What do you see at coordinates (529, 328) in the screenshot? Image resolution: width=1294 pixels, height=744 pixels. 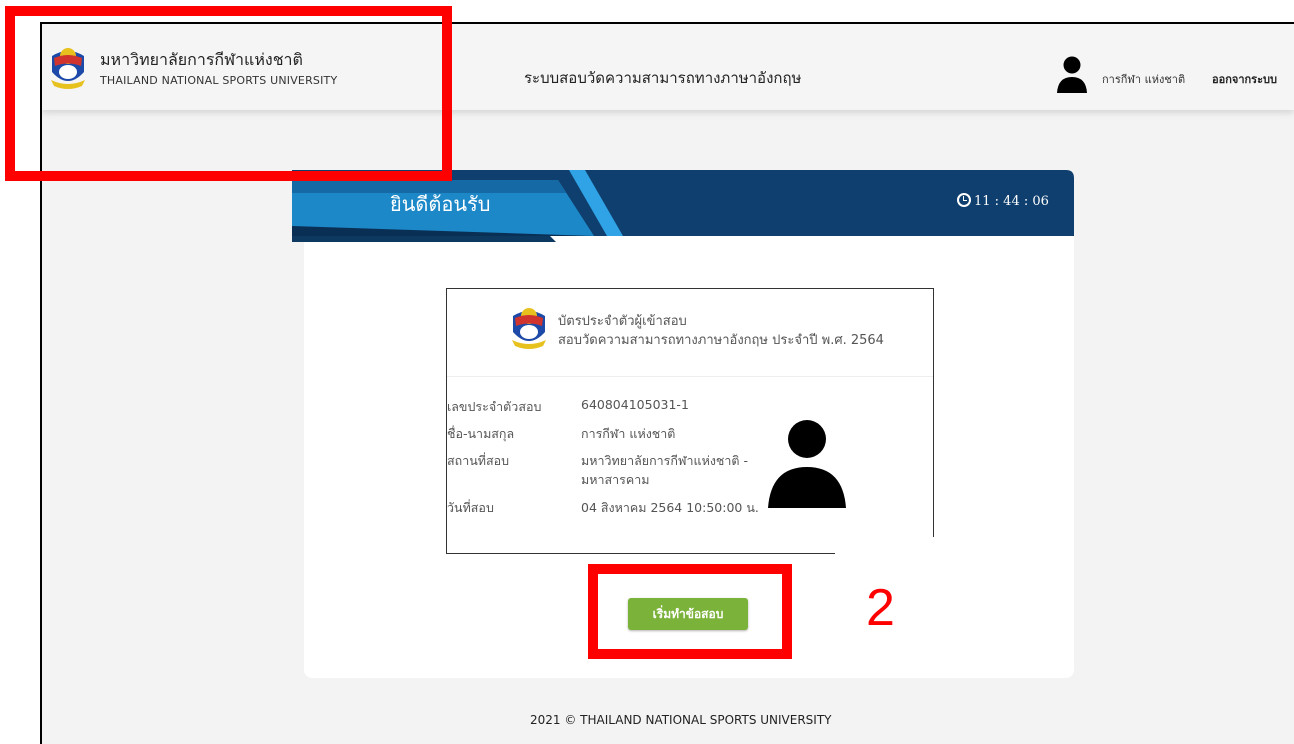 I see `university-logo-icon` at bounding box center [529, 328].